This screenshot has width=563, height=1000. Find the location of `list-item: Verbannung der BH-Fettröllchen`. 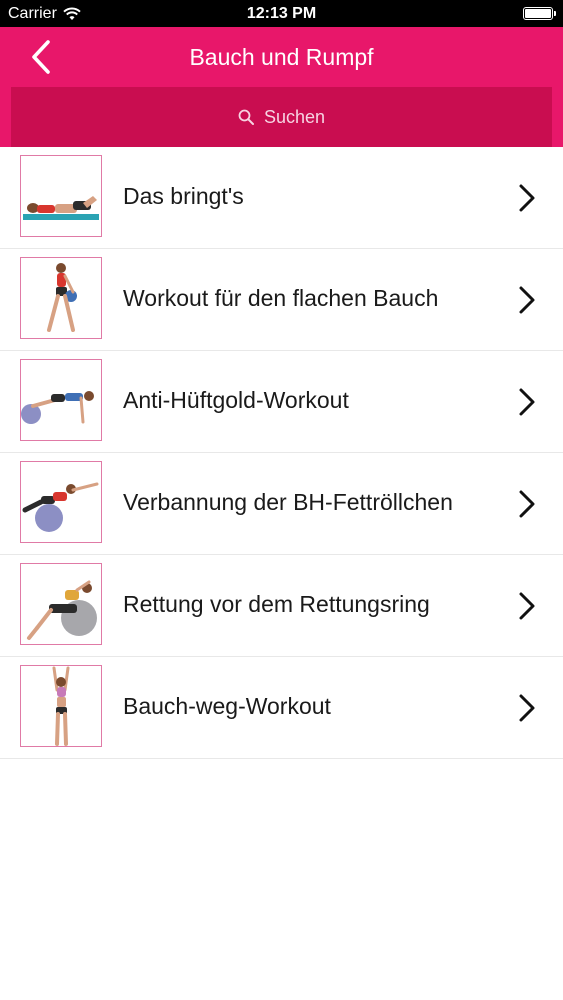

list-item: Verbannung der BH-Fettröllchen is located at coordinates (281, 504).